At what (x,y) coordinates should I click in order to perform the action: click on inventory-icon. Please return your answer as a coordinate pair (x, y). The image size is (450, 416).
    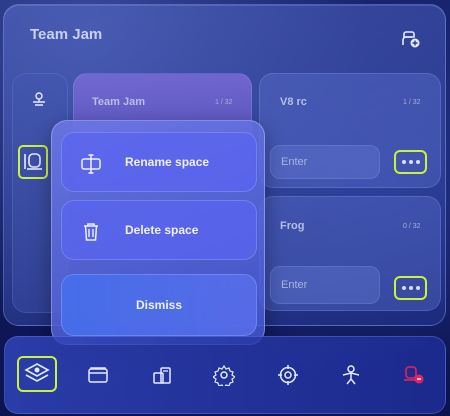
    Looking at the image, I should click on (162, 375).